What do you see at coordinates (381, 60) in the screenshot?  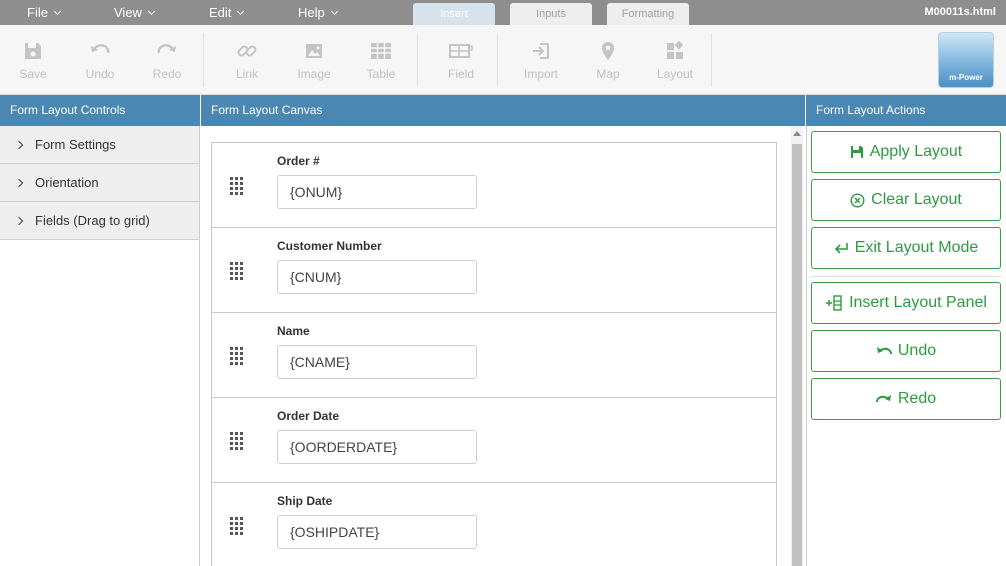 I see `table-button: Table` at bounding box center [381, 60].